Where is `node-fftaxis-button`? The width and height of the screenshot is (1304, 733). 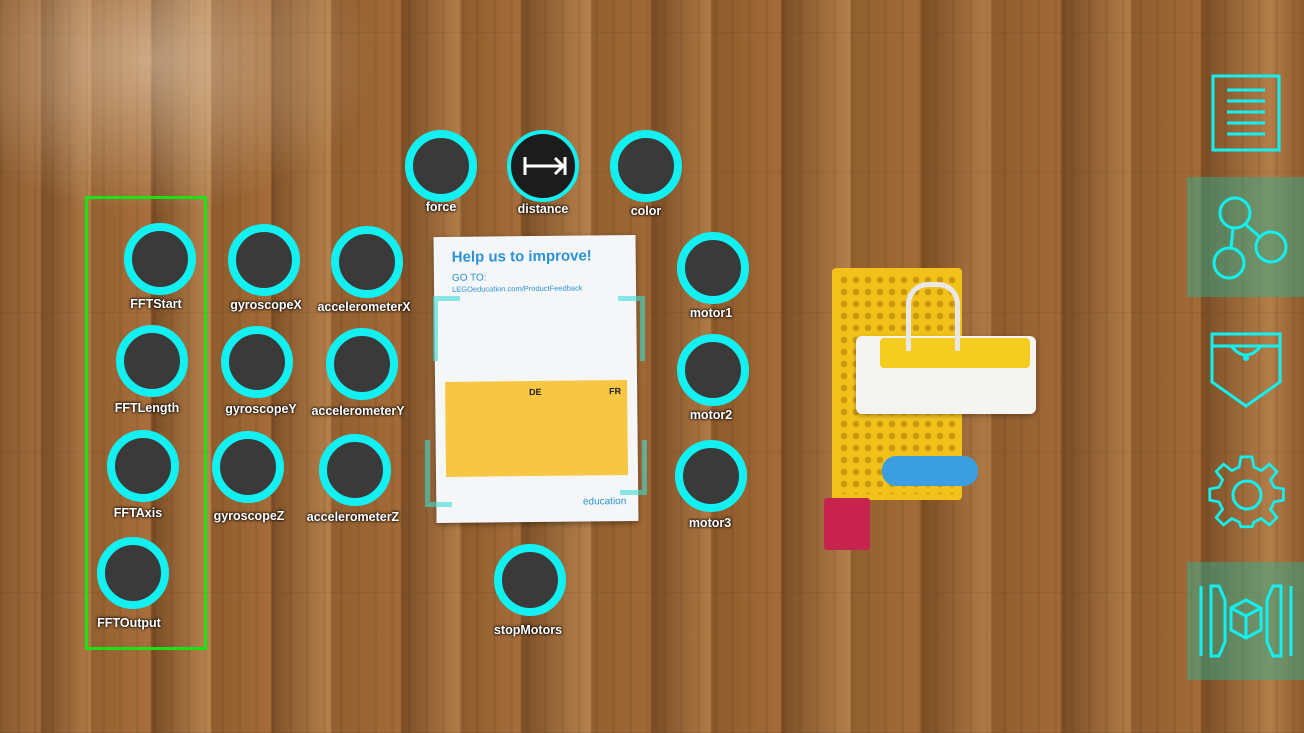 node-fftaxis-button is located at coordinates (143, 466).